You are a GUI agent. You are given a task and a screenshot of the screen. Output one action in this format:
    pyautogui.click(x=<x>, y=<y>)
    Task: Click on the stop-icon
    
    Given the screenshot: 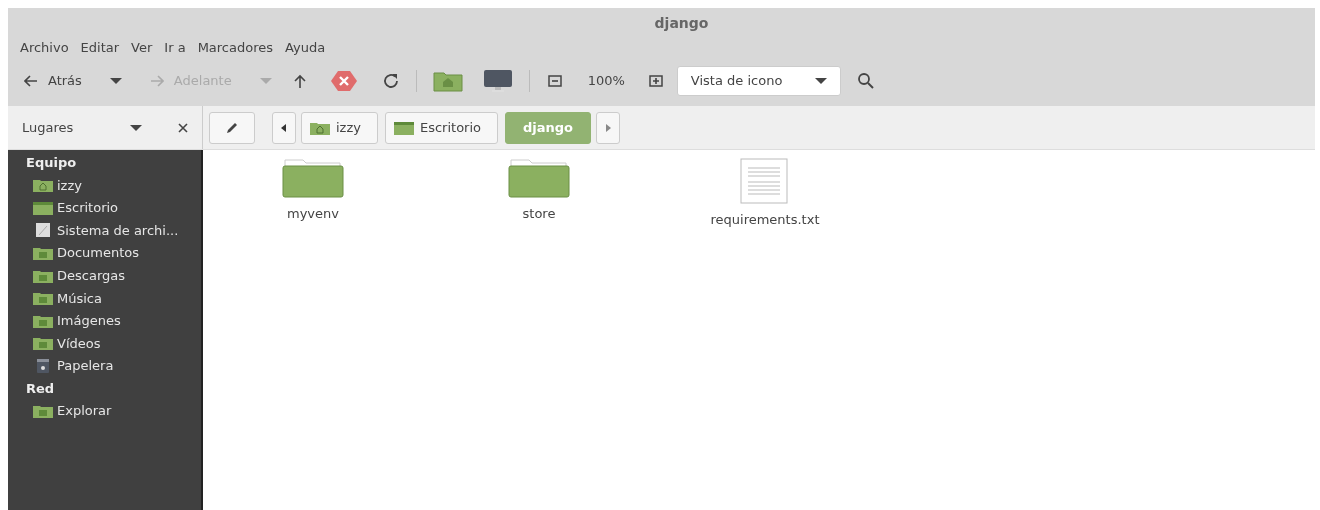 What is the action you would take?
    pyautogui.click(x=343, y=81)
    